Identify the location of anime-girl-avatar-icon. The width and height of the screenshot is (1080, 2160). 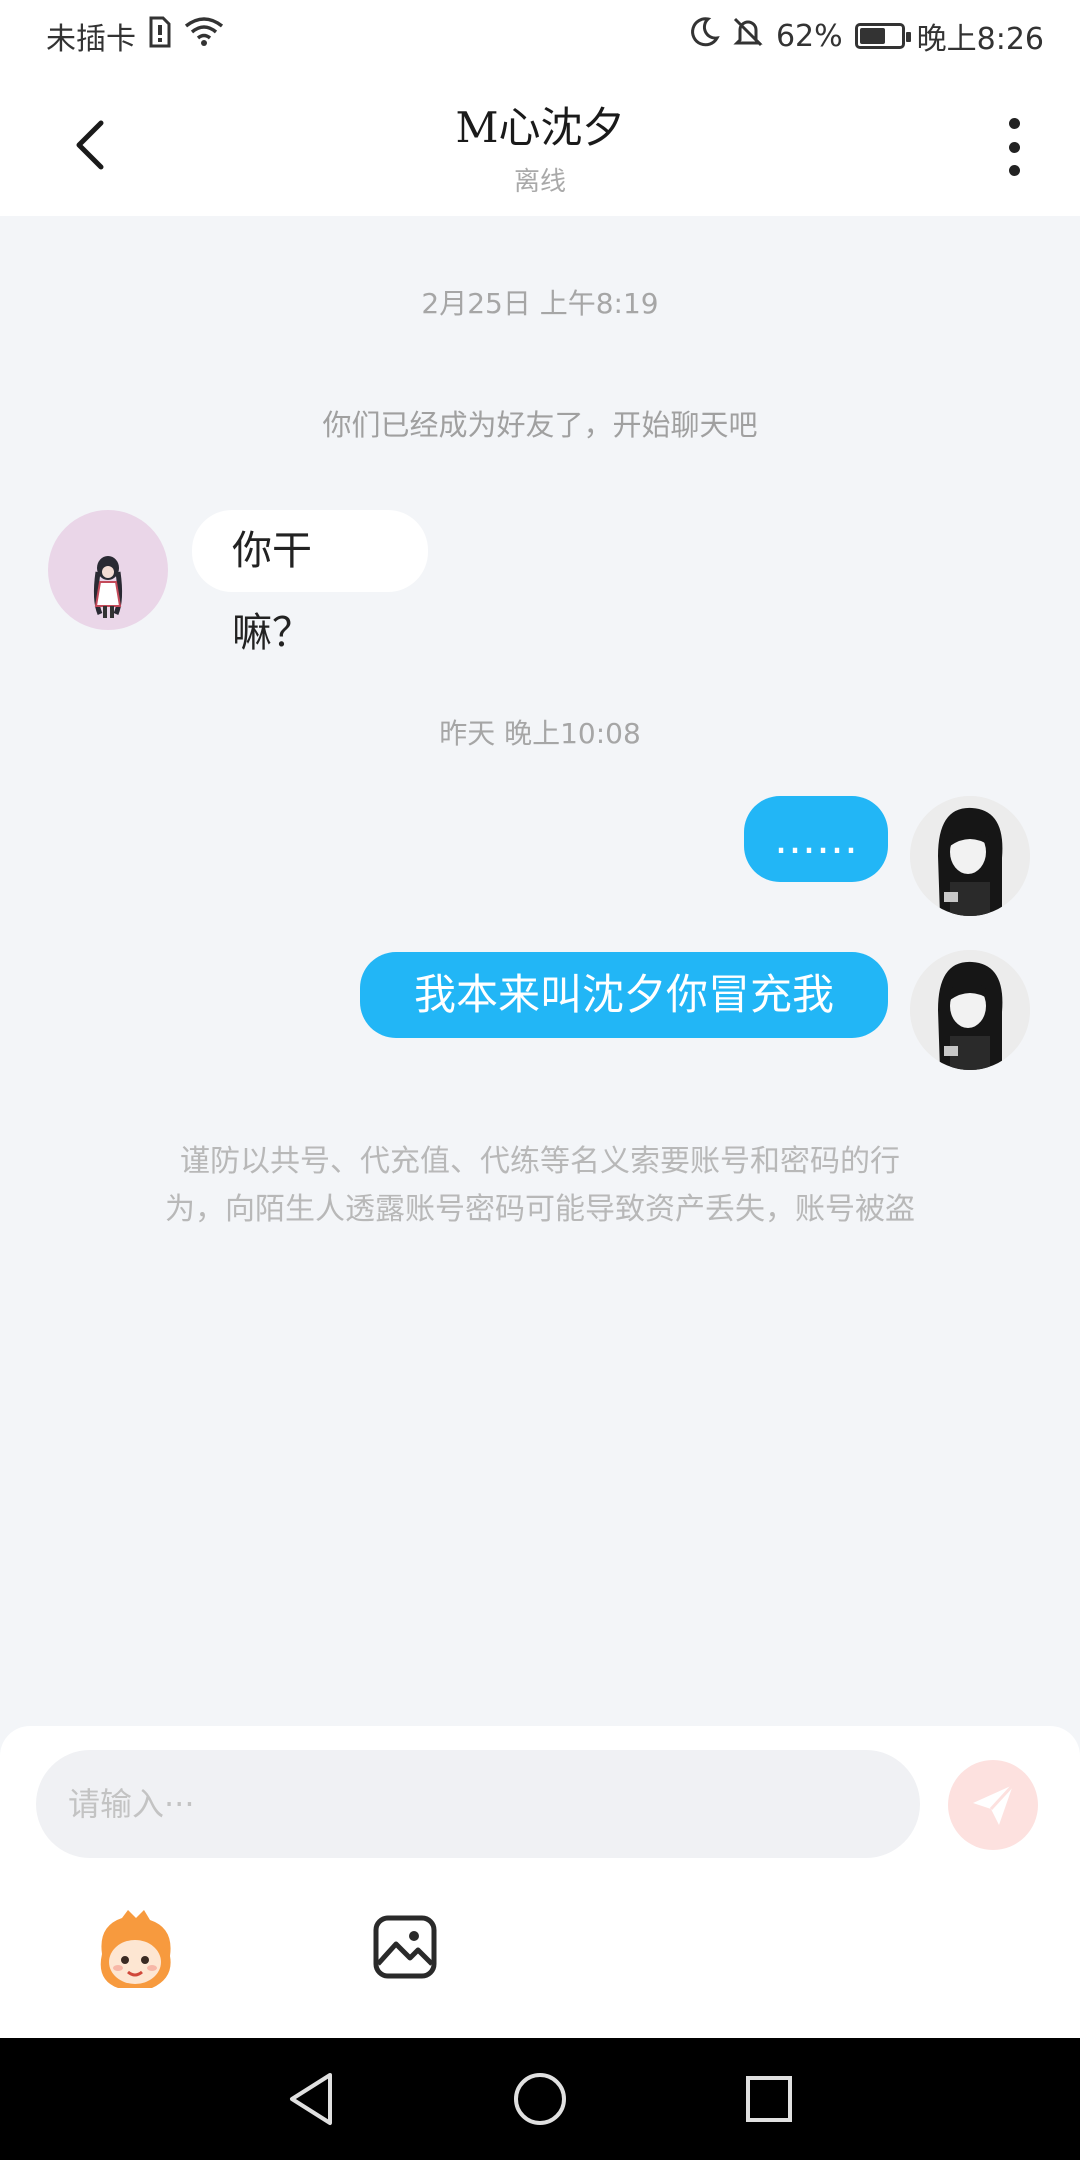
(108, 587).